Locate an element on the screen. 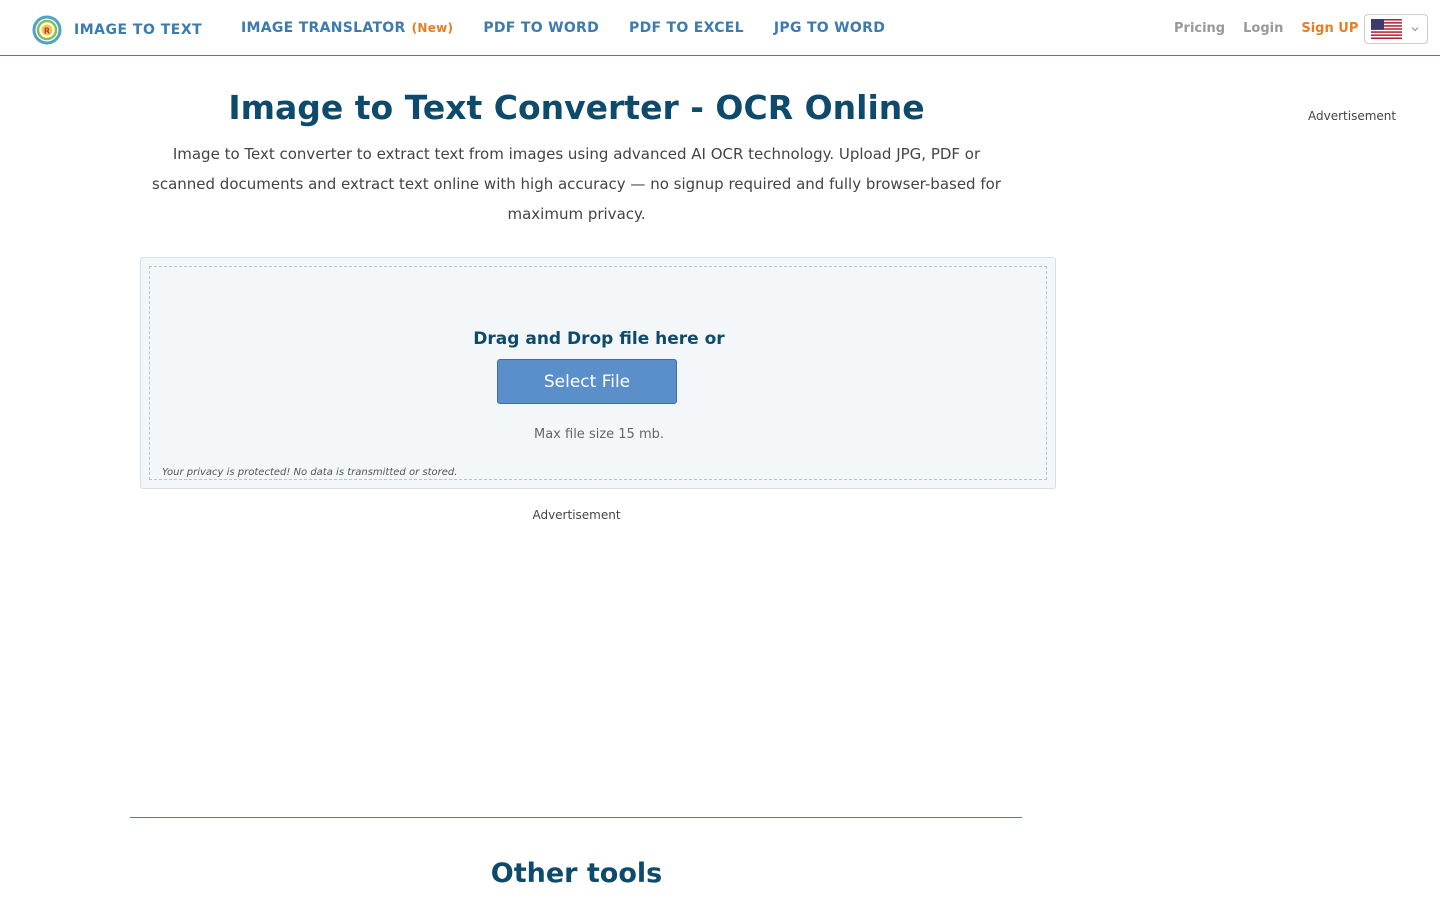 The image size is (1440, 900). nav-image-translator: IMAGE TRANSLATOR (New) is located at coordinates (347, 28).